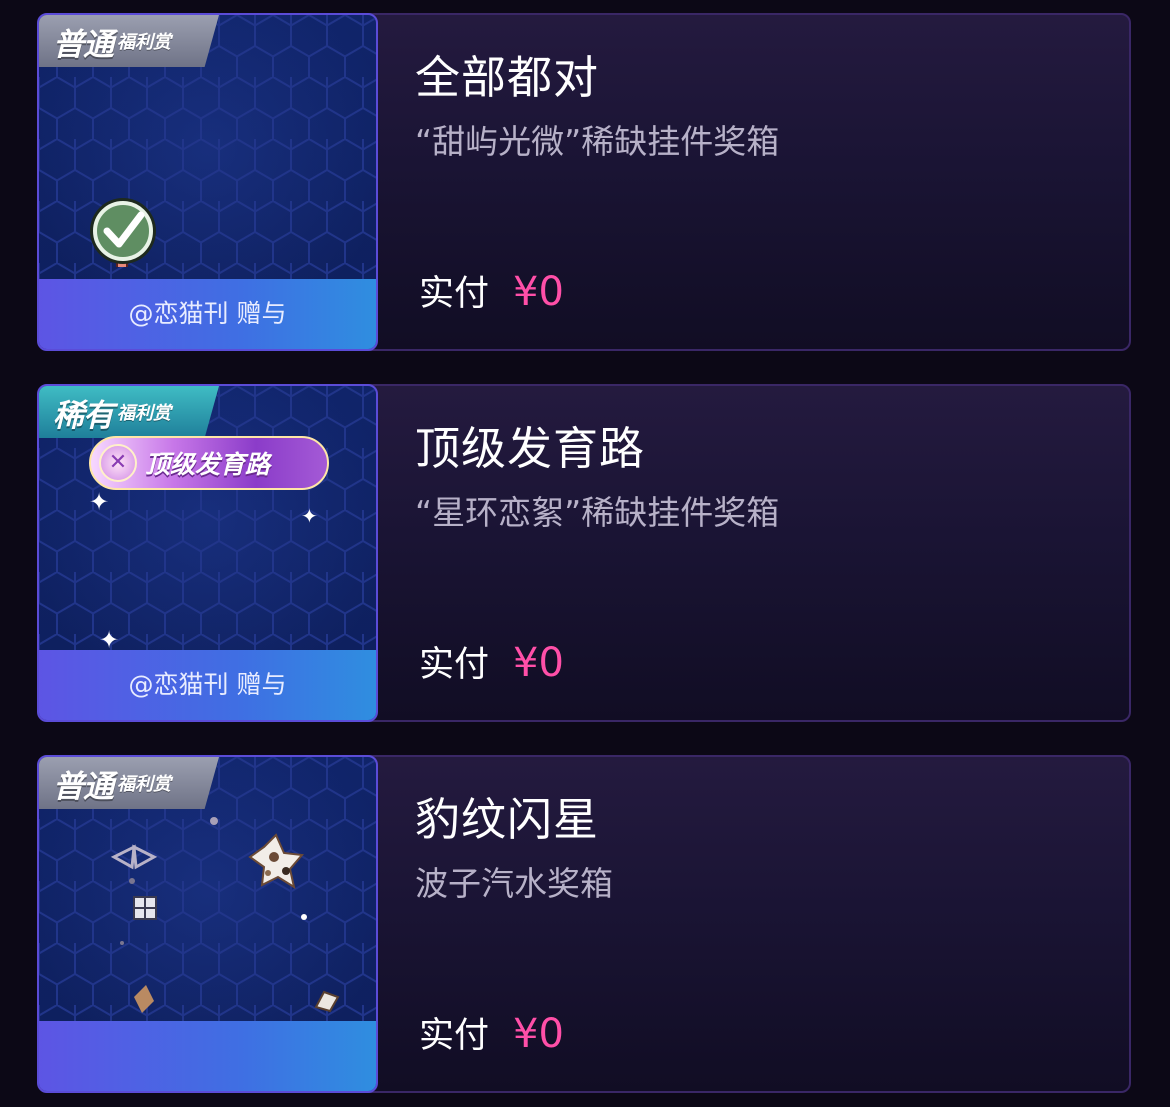 This screenshot has height=1107, width=1170. What do you see at coordinates (514, 883) in the screenshot?
I see `prize-subtitle: 波子汽水奖箱` at bounding box center [514, 883].